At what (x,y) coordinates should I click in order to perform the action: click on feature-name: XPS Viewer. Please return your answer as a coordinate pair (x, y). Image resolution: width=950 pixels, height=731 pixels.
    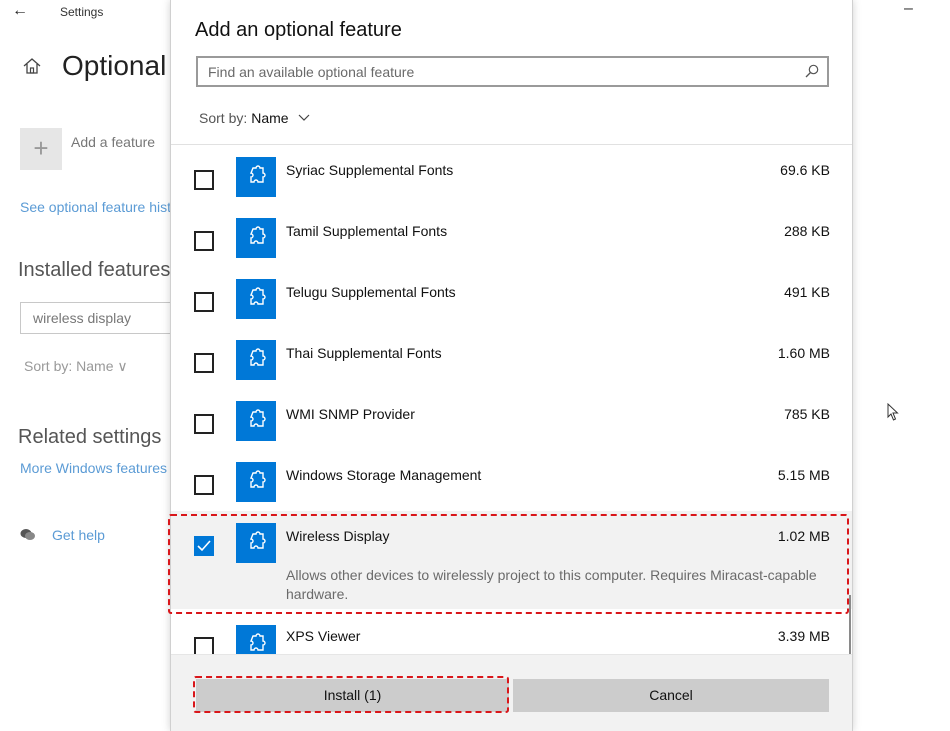
    Looking at the image, I should click on (323, 636).